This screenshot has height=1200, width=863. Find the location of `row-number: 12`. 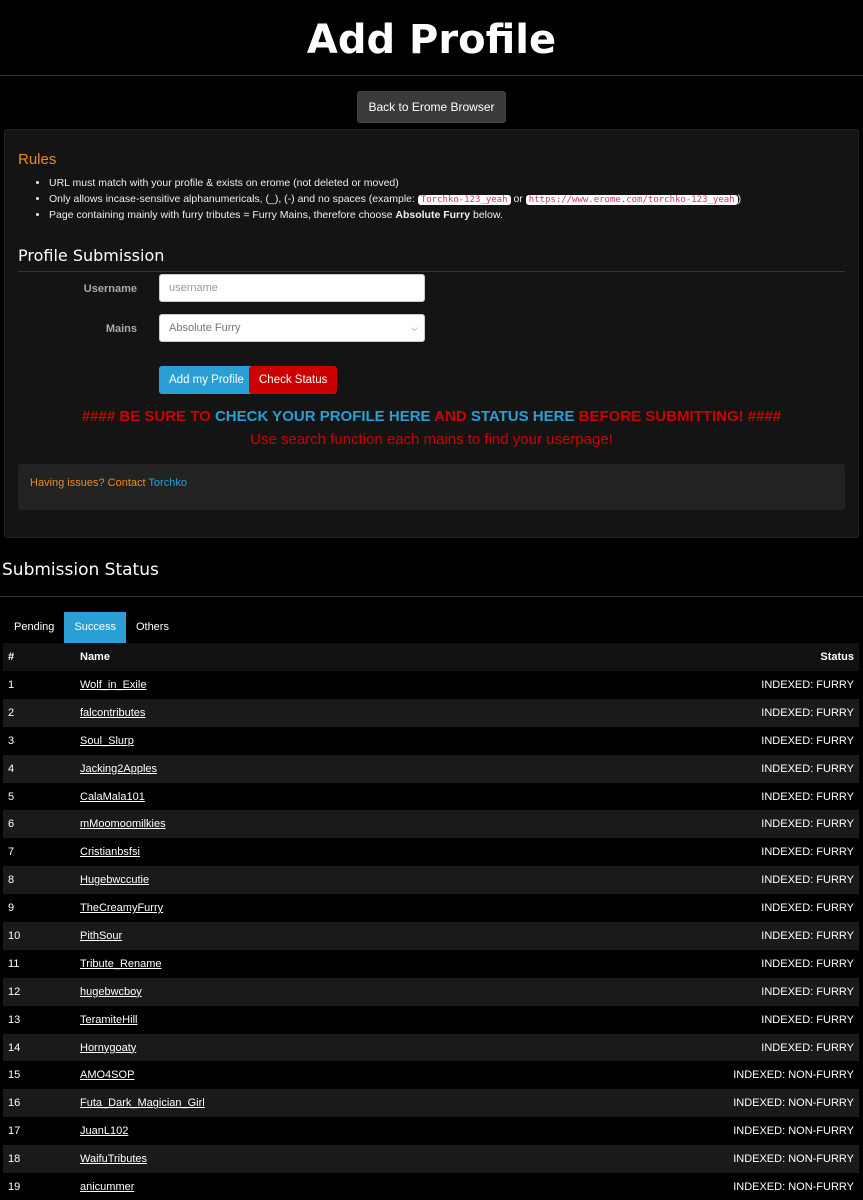

row-number: 12 is located at coordinates (39, 991).